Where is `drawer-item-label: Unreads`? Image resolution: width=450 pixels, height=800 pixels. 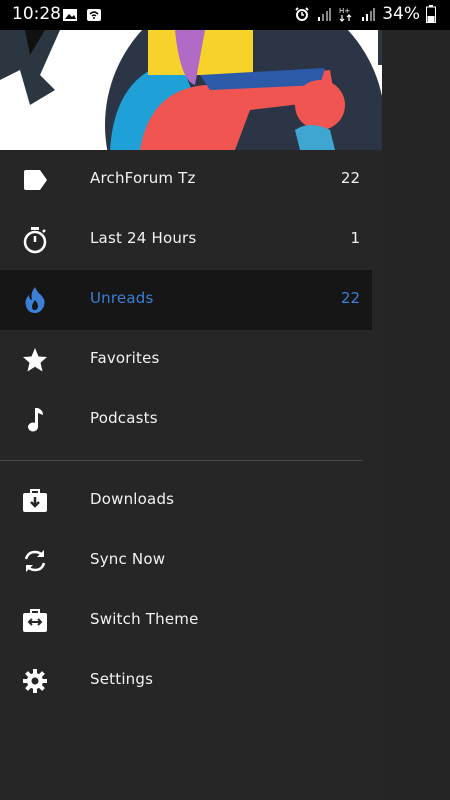
drawer-item-label: Unreads is located at coordinates (122, 298).